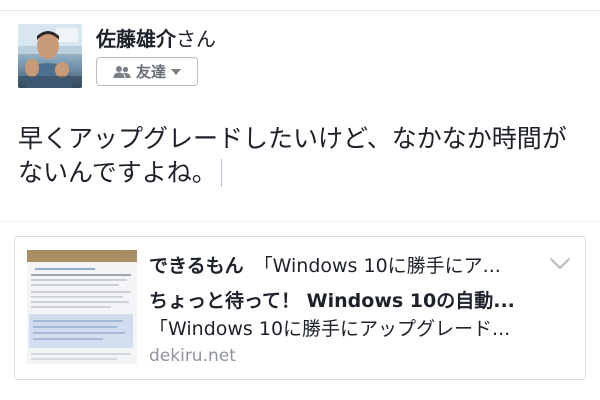  I want to click on thumbnail-fade, so click(82, 307).